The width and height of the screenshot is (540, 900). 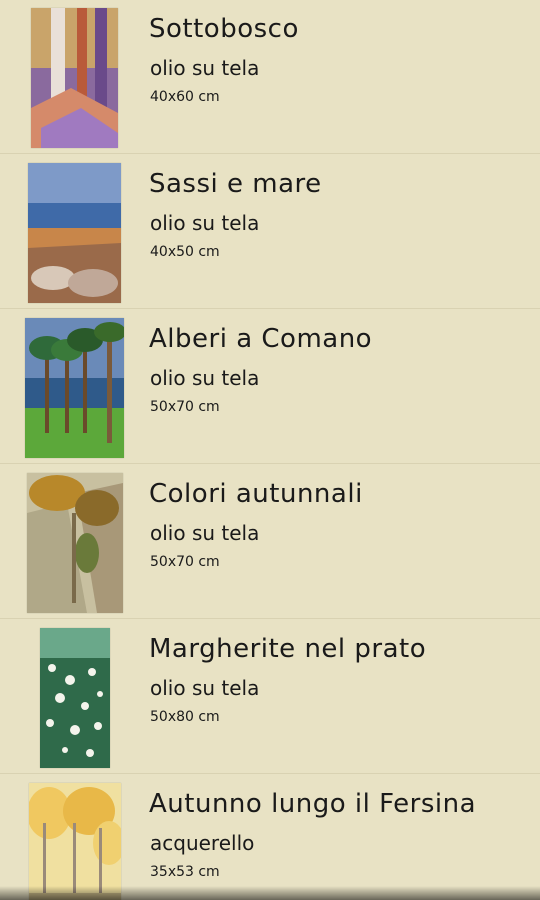 I want to click on painting-size: 40x60 cm, so click(x=185, y=97).